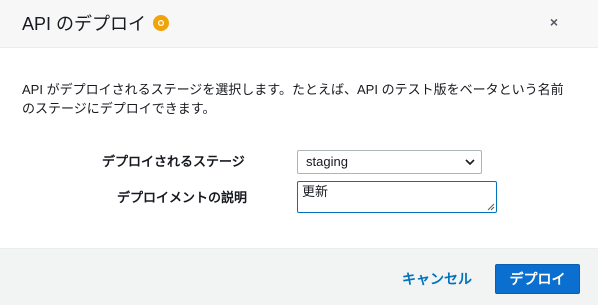 The height and width of the screenshot is (305, 598). I want to click on stage-select-value: staging, so click(327, 161).